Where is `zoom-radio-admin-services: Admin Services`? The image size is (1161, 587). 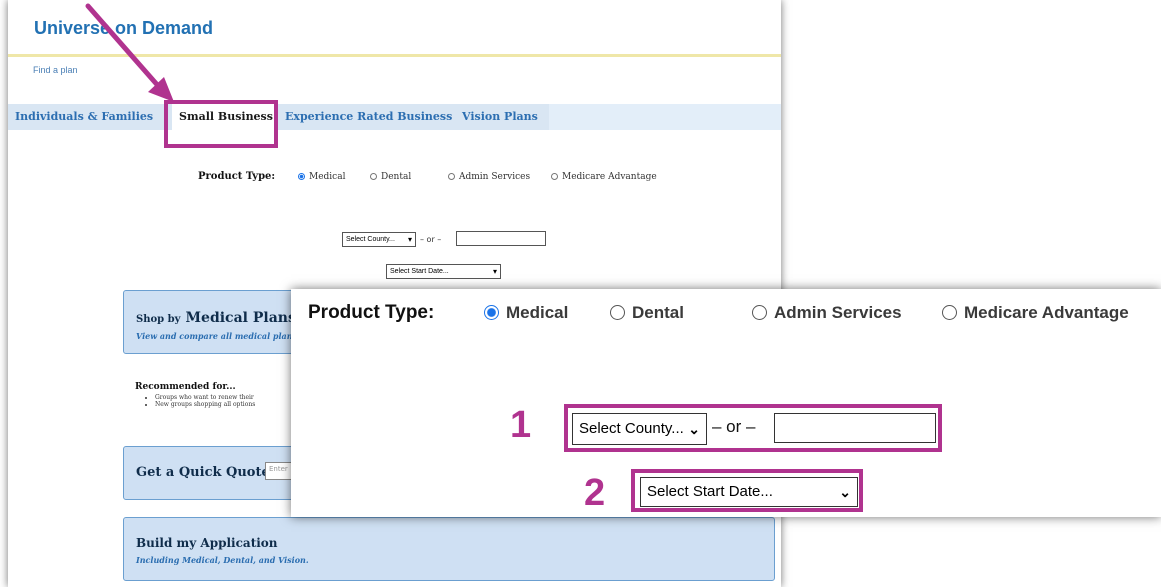 zoom-radio-admin-services: Admin Services is located at coordinates (827, 313).